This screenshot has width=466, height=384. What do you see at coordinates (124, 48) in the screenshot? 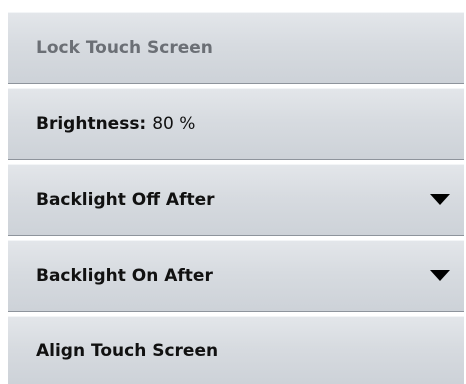
I see `lock-touch-screen-label: Lock Touch Screen` at bounding box center [124, 48].